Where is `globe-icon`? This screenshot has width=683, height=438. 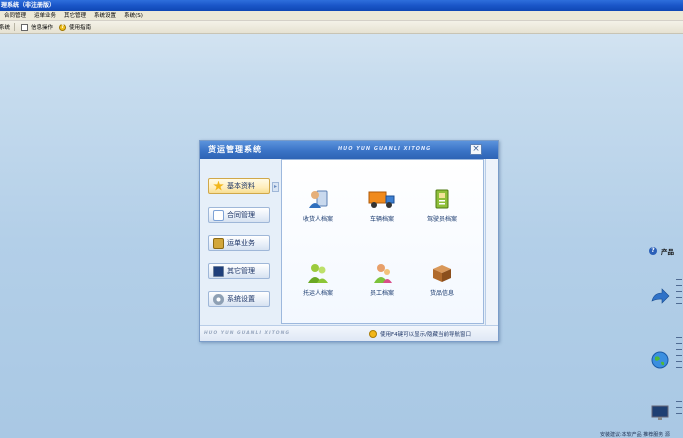 globe-icon is located at coordinates (660, 360).